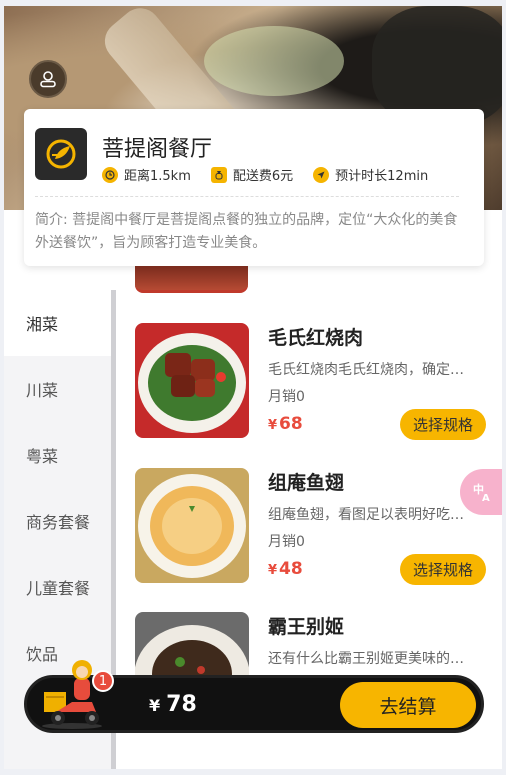 The width and height of the screenshot is (506, 775). Describe the element at coordinates (306, 483) in the screenshot. I see `dish-name: 组庵鱼翅` at that location.